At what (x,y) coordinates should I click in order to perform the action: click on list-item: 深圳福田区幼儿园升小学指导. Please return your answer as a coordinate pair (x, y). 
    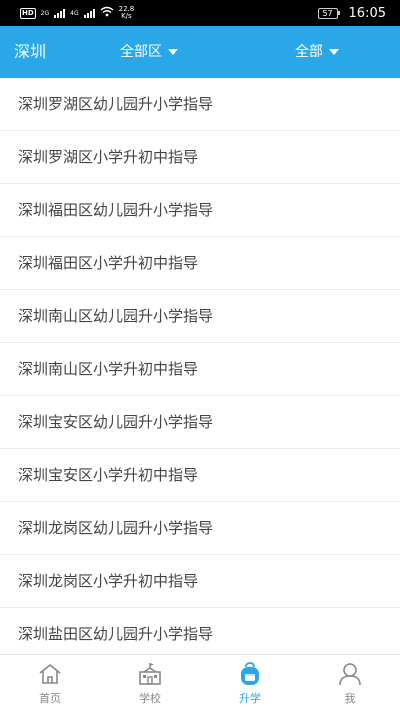
    Looking at the image, I should click on (200, 210).